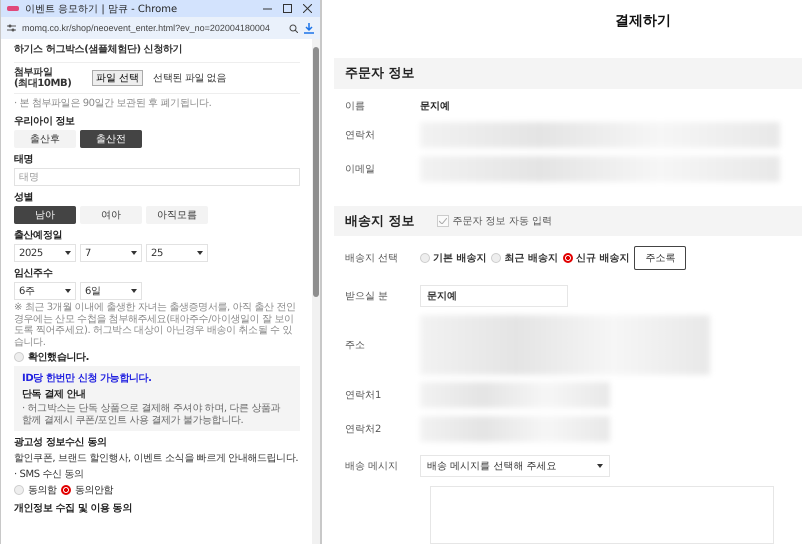 Image resolution: width=802 pixels, height=544 pixels. Describe the element at coordinates (13, 8) in the screenshot. I see `site-logo-icon` at that location.